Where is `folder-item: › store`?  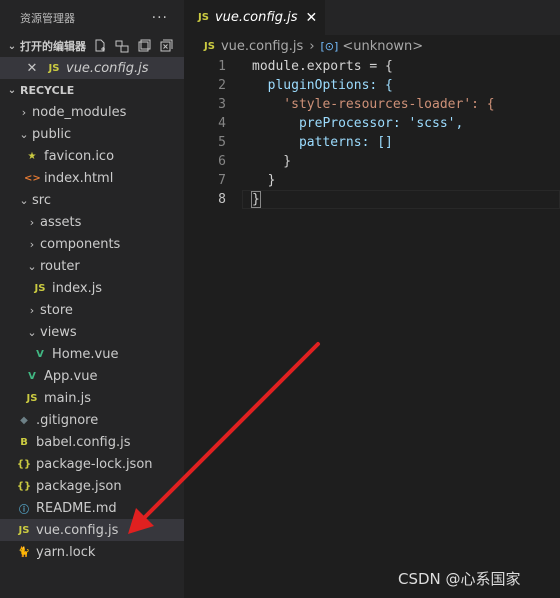 folder-item: › store is located at coordinates (92, 310).